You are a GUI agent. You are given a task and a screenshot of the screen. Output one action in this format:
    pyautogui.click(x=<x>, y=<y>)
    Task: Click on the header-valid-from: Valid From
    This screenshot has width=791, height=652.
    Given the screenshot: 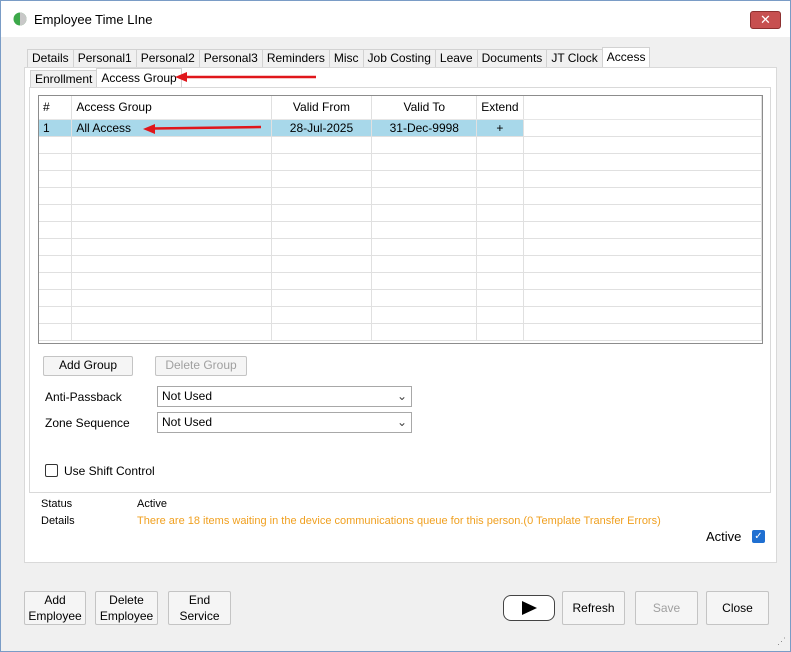 What is the action you would take?
    pyautogui.click(x=322, y=108)
    